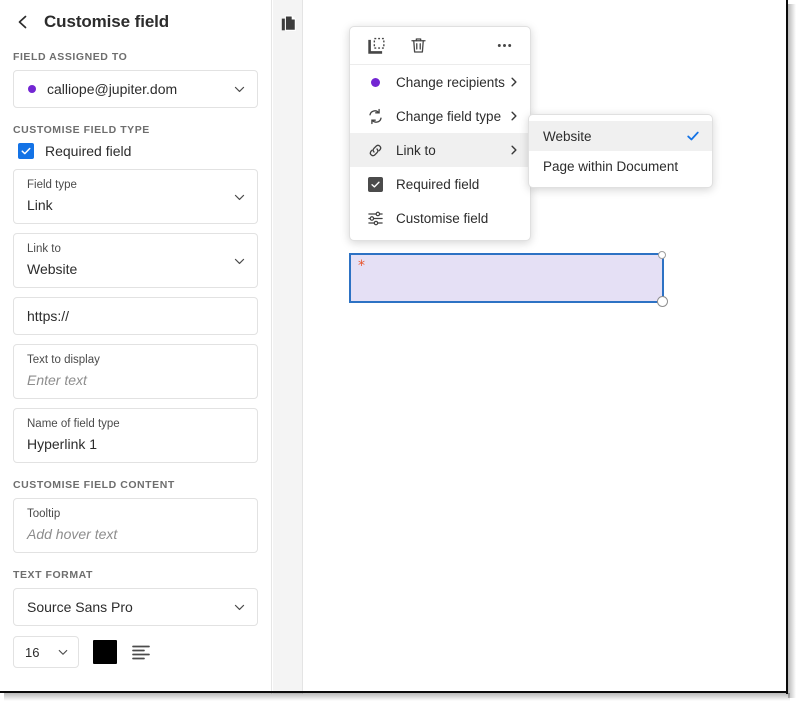 Image resolution: width=800 pixels, height=705 pixels. Describe the element at coordinates (792, 351) in the screenshot. I see `window-shadow-right` at that location.